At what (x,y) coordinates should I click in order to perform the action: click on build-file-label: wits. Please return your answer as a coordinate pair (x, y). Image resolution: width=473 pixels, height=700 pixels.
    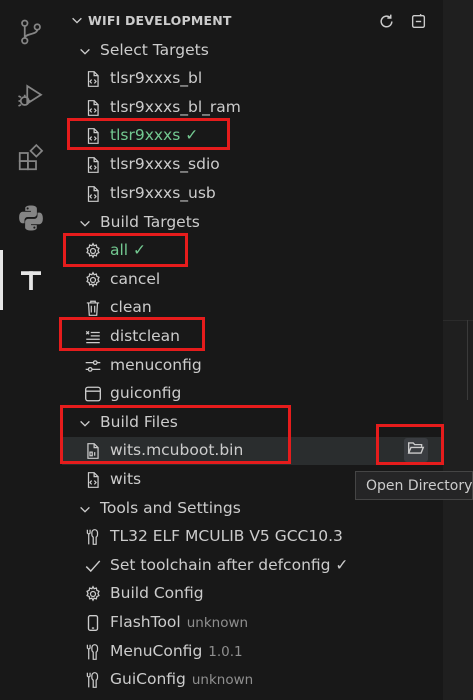
    Looking at the image, I should click on (126, 479).